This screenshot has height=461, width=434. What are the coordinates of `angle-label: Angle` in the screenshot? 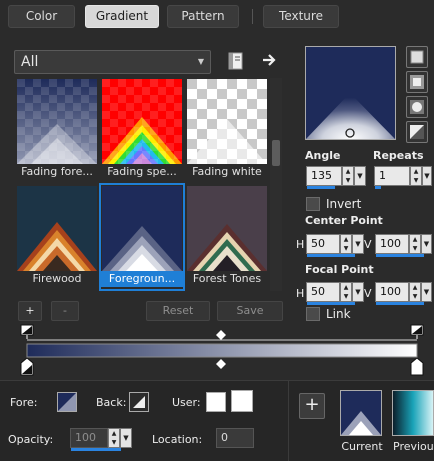 It's located at (323, 155).